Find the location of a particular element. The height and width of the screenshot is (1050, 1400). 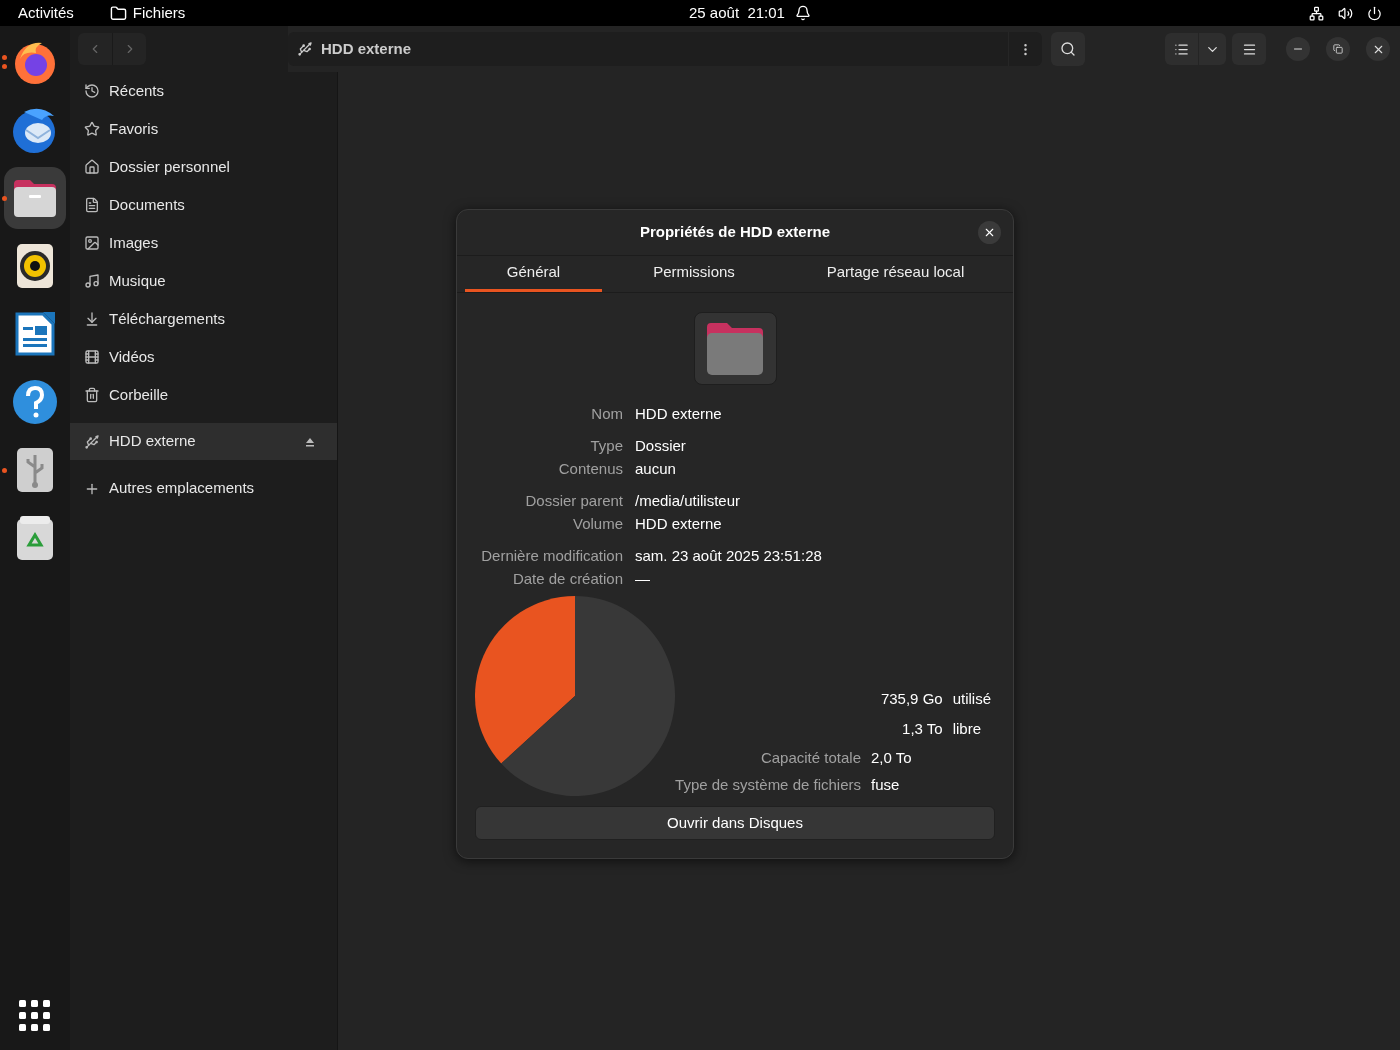

speaker-icon is located at coordinates (35, 266).